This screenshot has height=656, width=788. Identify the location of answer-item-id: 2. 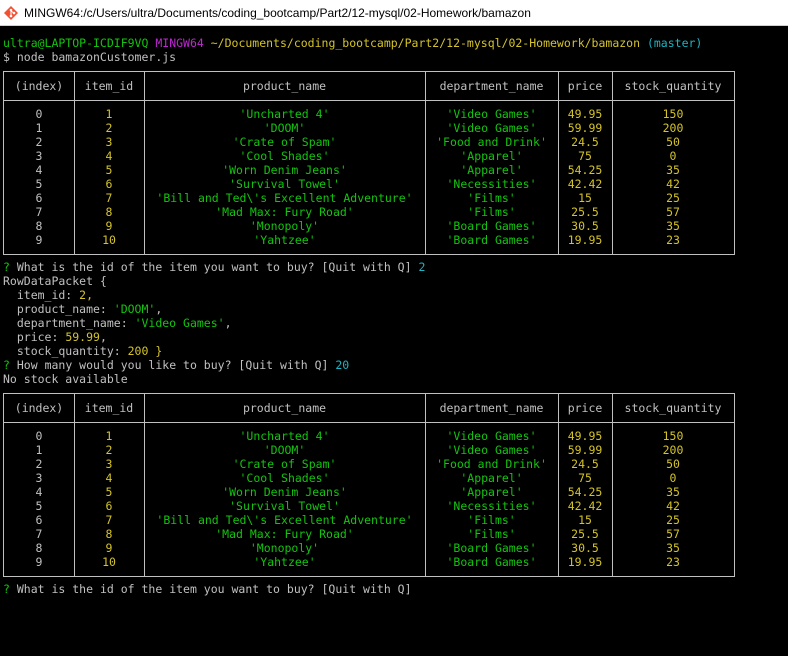
(422, 267).